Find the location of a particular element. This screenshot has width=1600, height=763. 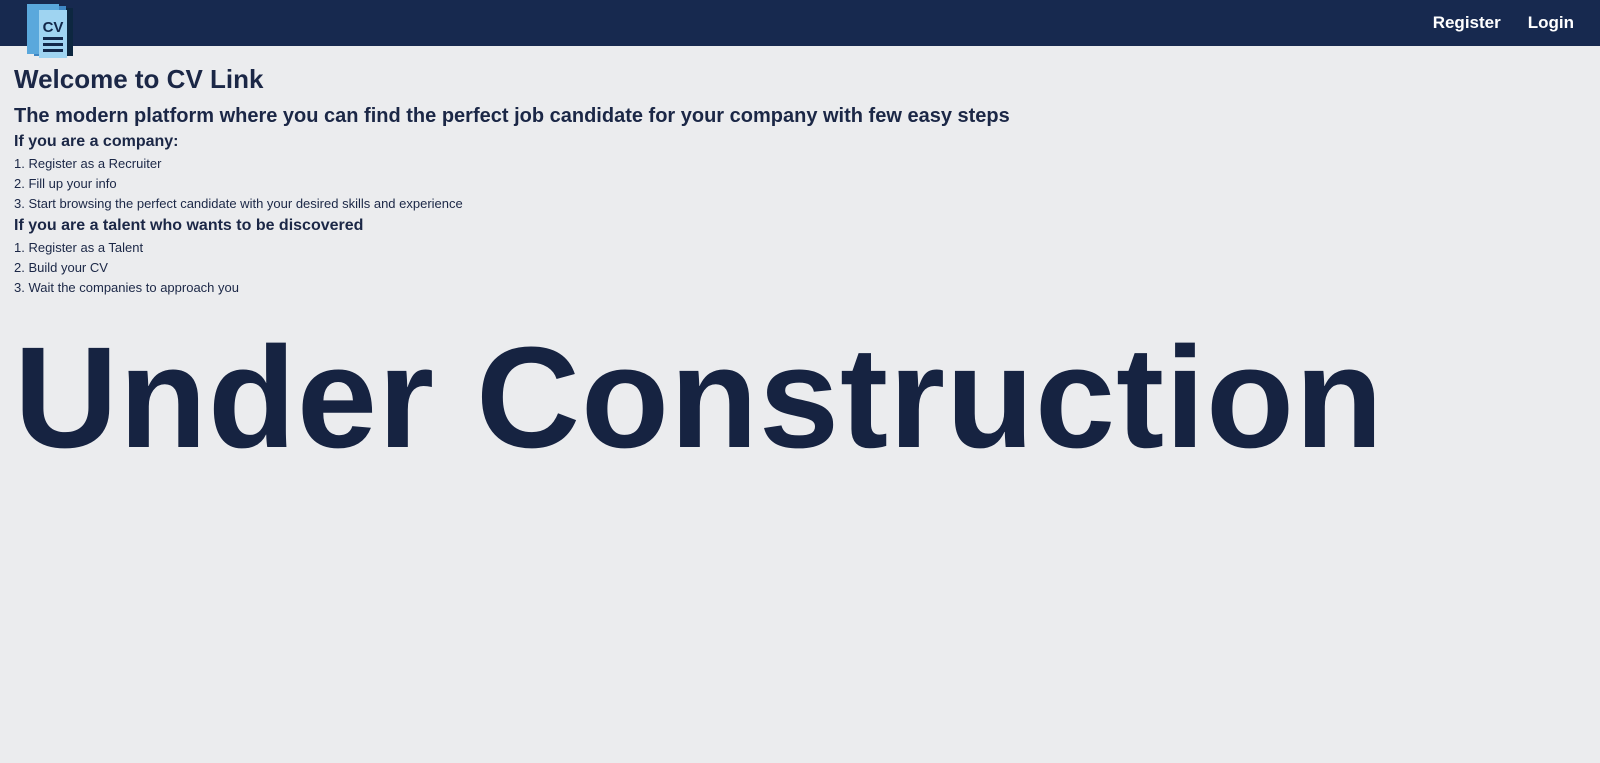

list-item: 3. Wait the companies to approach you is located at coordinates (126, 287).